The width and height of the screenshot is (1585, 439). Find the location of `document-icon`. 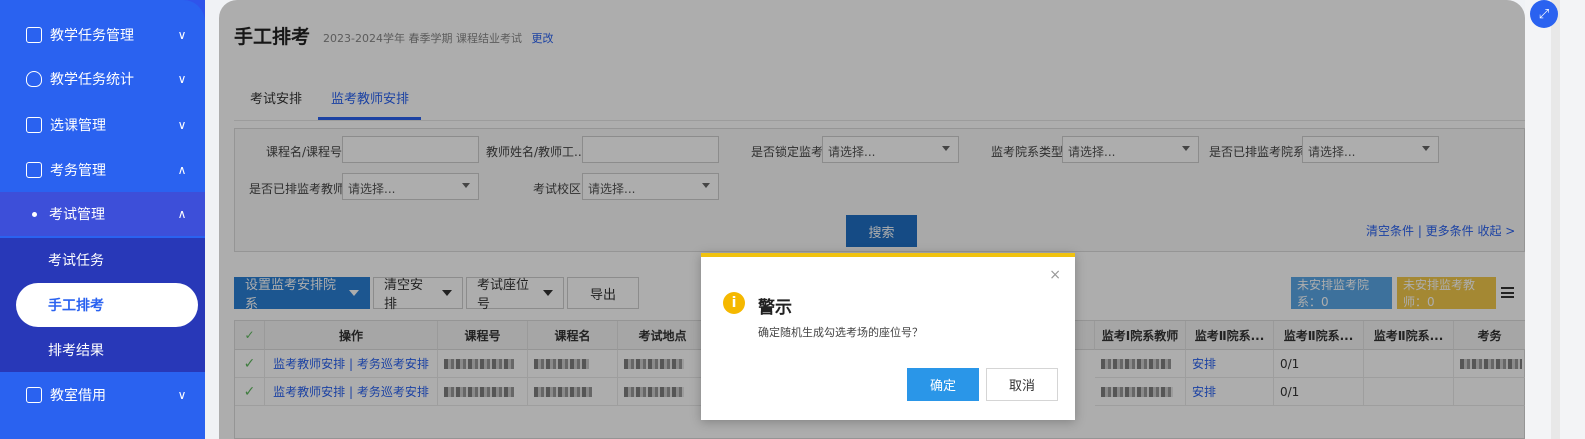

document-icon is located at coordinates (34, 35).